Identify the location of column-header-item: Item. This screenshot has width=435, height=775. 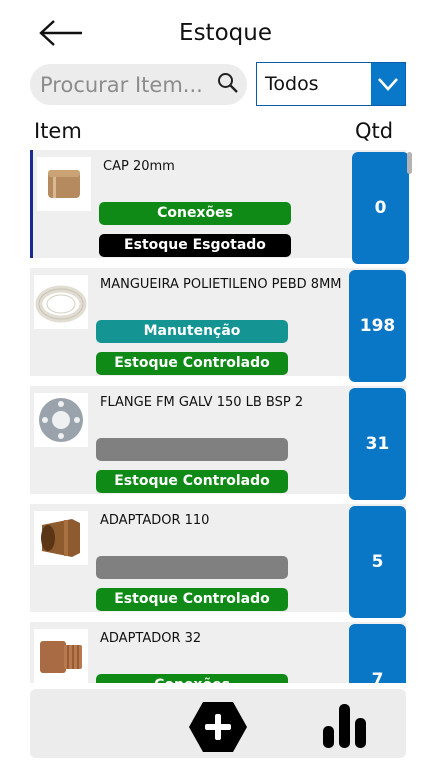
(58, 131).